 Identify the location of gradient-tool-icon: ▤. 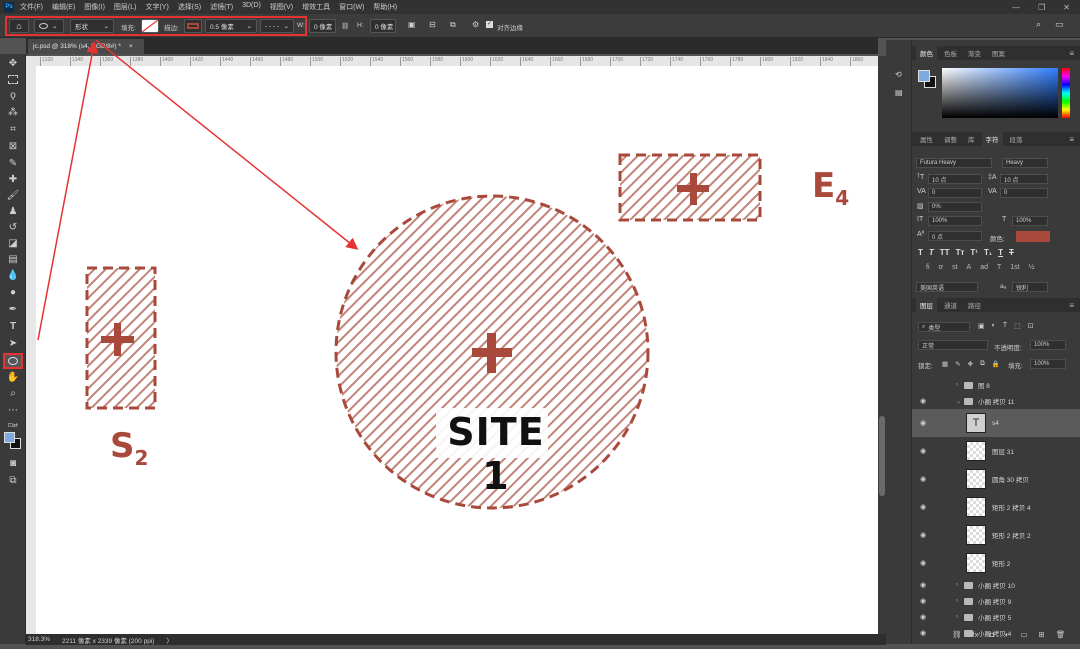
(13, 259).